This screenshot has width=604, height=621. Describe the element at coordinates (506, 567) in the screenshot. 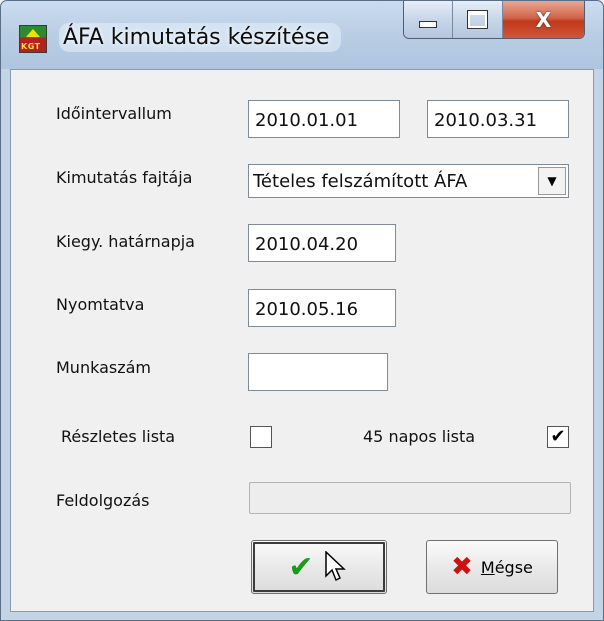

I see `cancel-button-label: Mégse` at that location.